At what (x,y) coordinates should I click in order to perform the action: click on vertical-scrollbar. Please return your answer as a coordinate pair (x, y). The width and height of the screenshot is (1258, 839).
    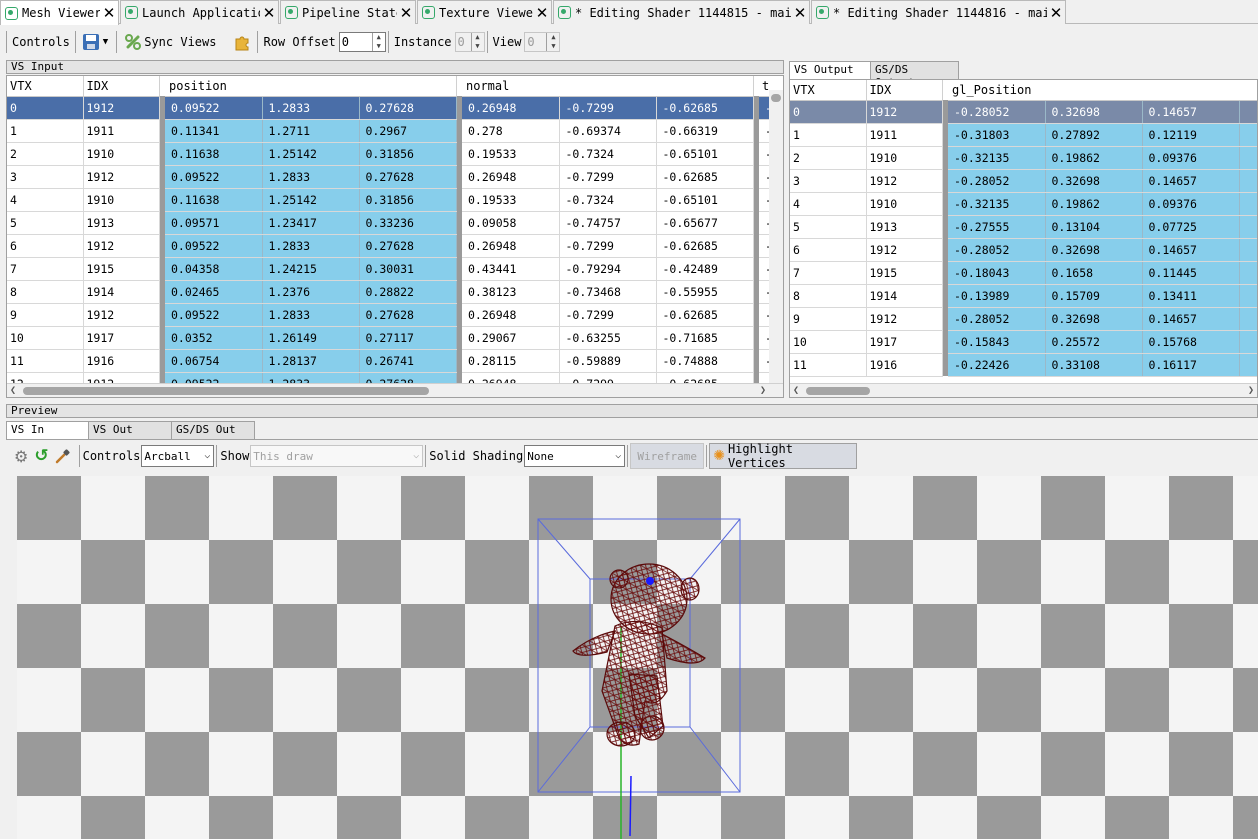
    Looking at the image, I should click on (776, 237).